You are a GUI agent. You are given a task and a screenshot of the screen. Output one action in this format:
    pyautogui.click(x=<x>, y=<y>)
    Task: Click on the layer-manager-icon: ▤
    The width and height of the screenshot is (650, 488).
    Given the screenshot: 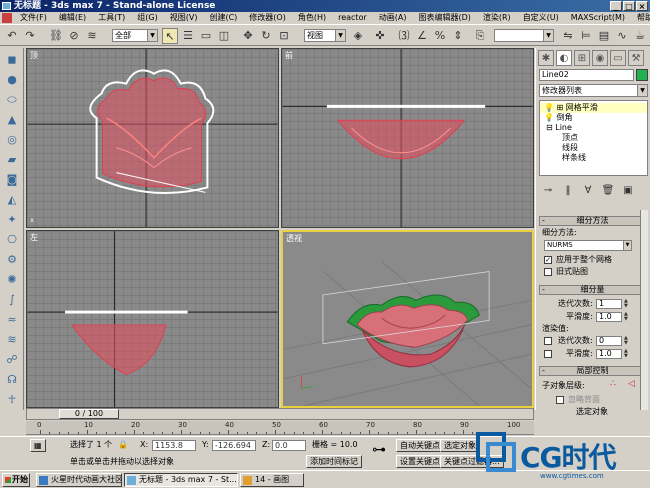 What is the action you would take?
    pyautogui.click(x=604, y=36)
    